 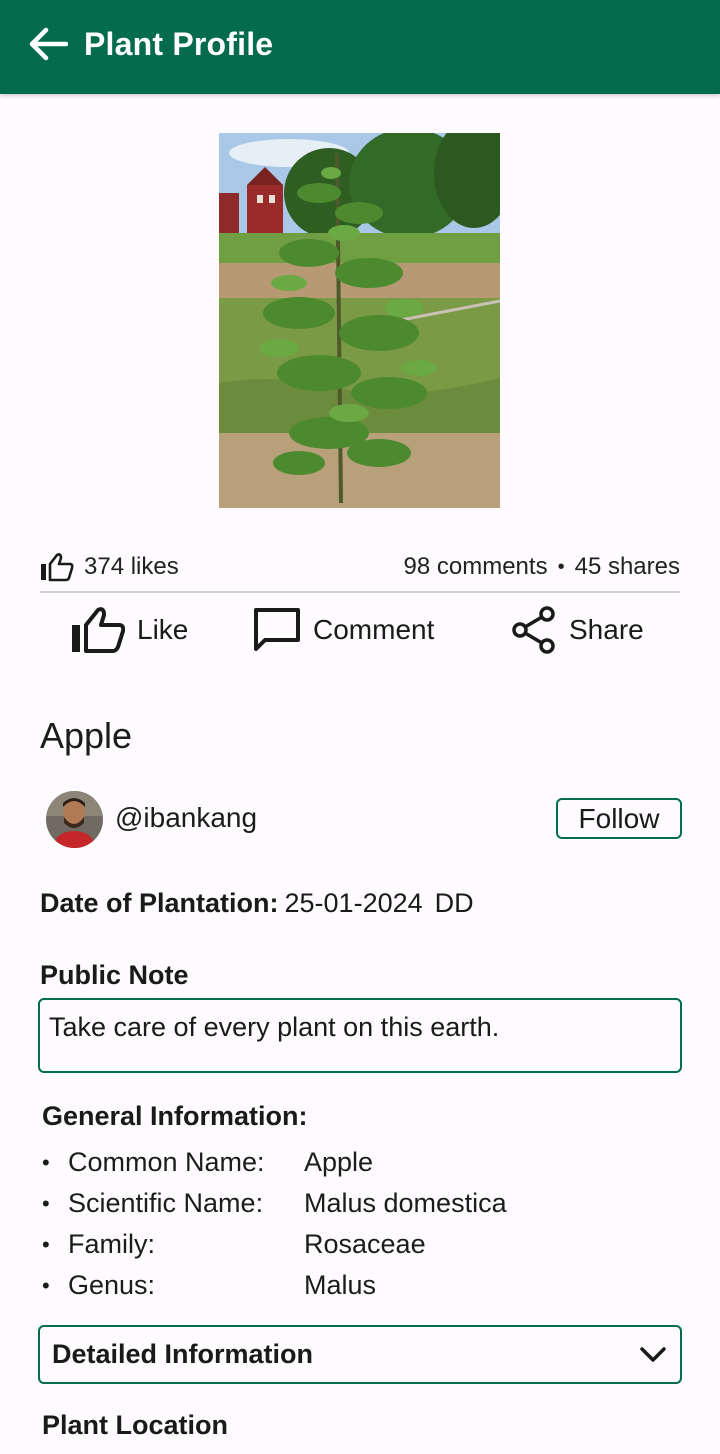 What do you see at coordinates (627, 567) in the screenshot?
I see `shares-count: 45 shares` at bounding box center [627, 567].